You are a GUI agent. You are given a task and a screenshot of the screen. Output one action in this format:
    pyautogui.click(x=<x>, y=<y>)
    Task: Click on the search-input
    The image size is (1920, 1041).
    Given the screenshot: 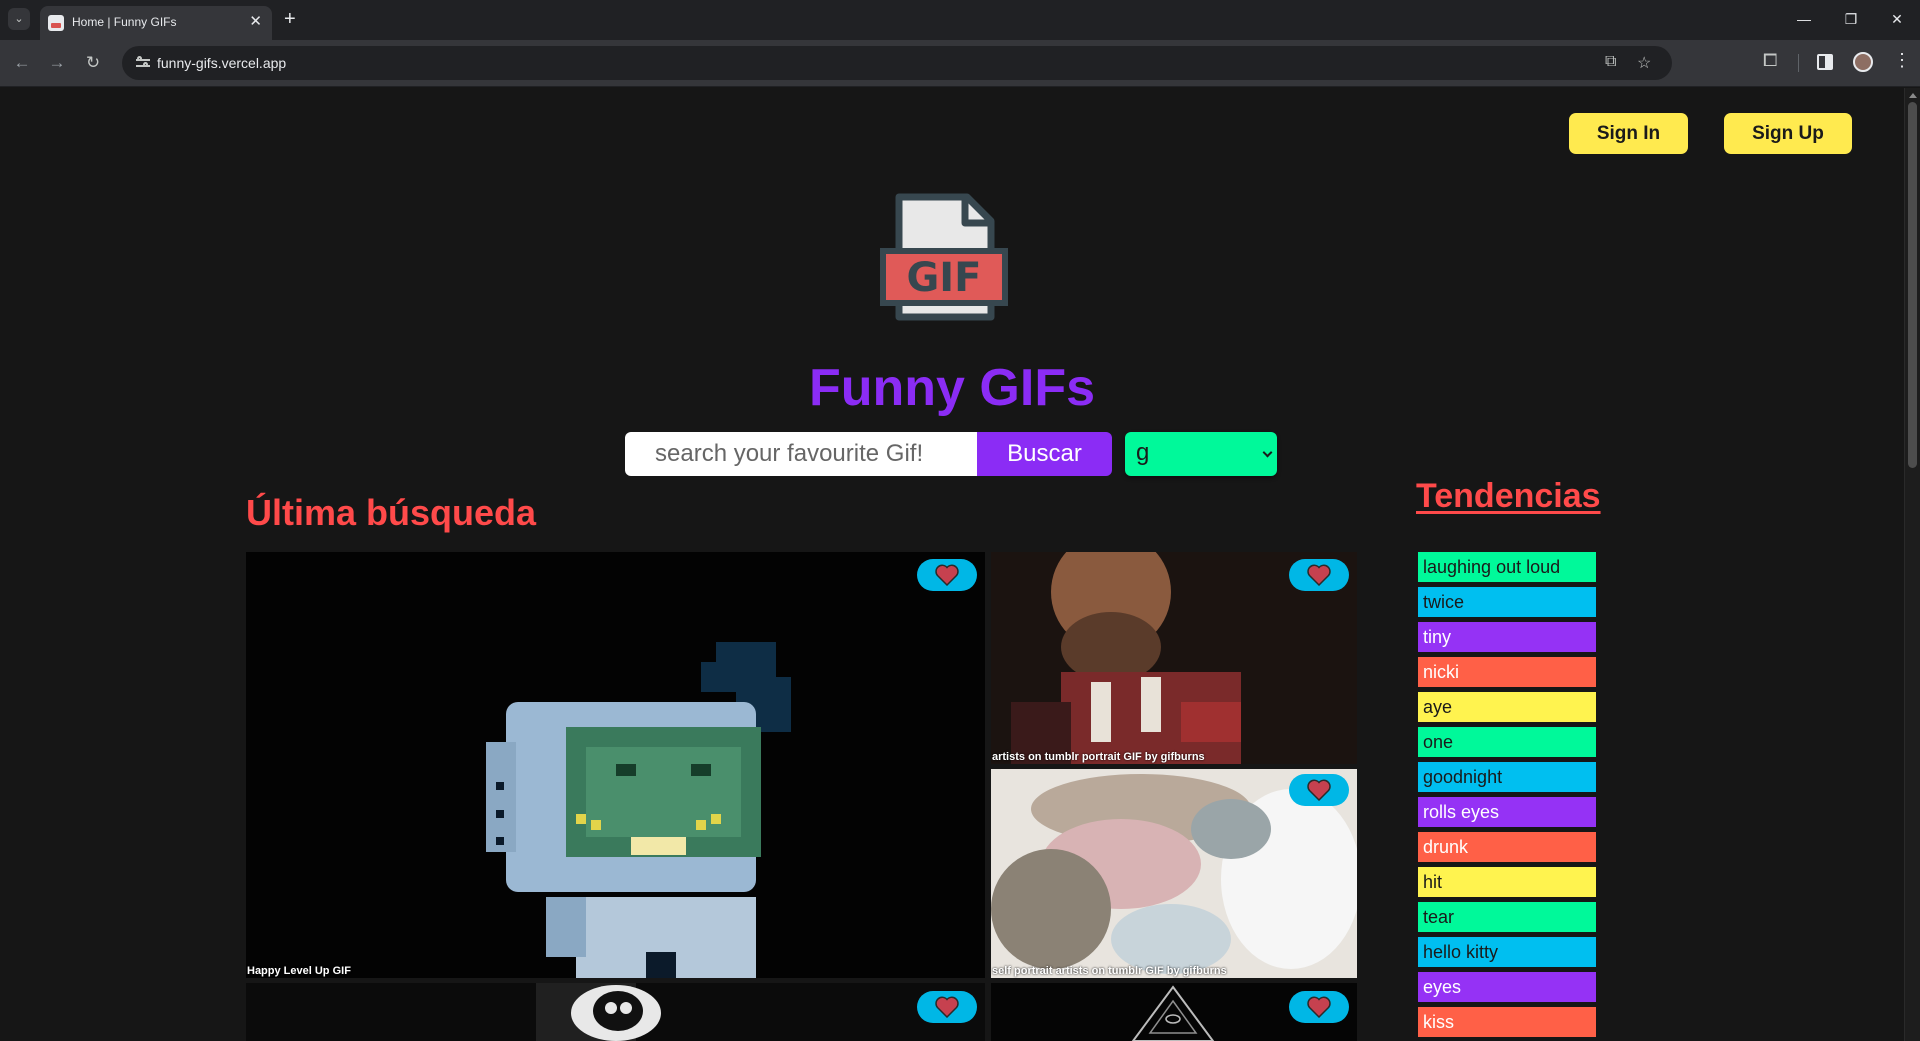 What is the action you would take?
    pyautogui.click(x=801, y=454)
    